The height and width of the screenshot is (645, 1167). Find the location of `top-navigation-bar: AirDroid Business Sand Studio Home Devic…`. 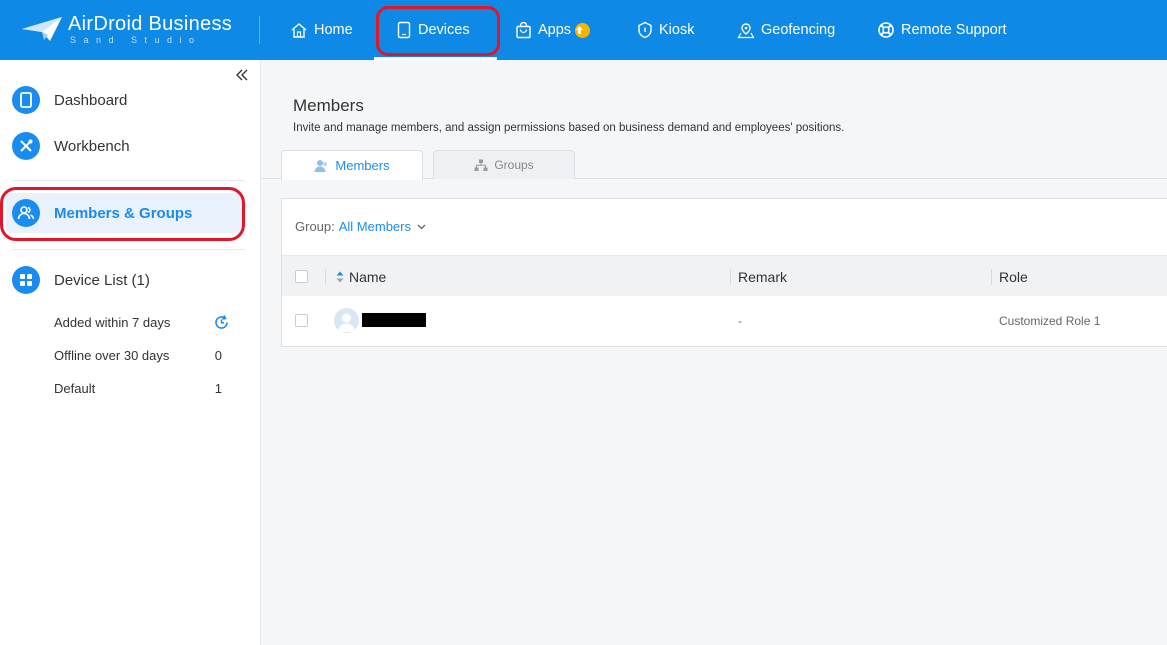

top-navigation-bar: AirDroid Business Sand Studio Home Devic… is located at coordinates (583, 30).